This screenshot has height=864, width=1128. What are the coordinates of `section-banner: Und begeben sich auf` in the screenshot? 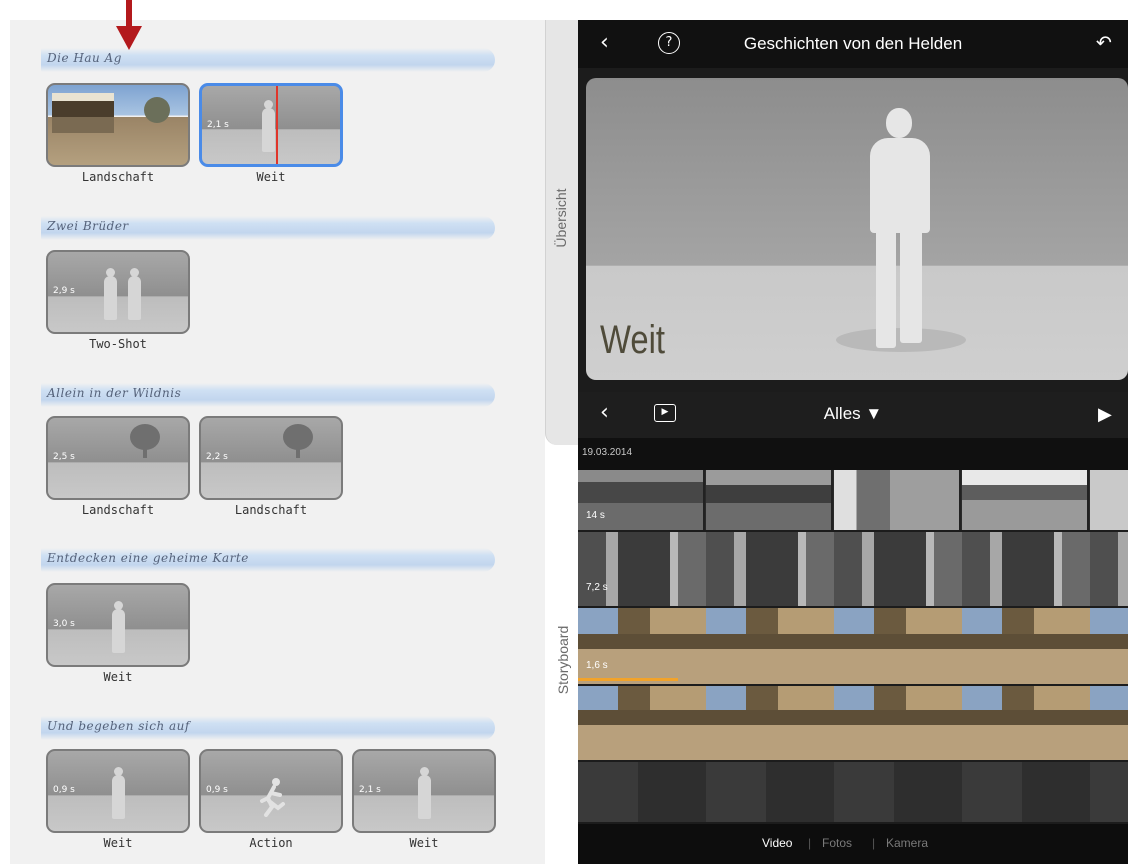 It's located at (268, 728).